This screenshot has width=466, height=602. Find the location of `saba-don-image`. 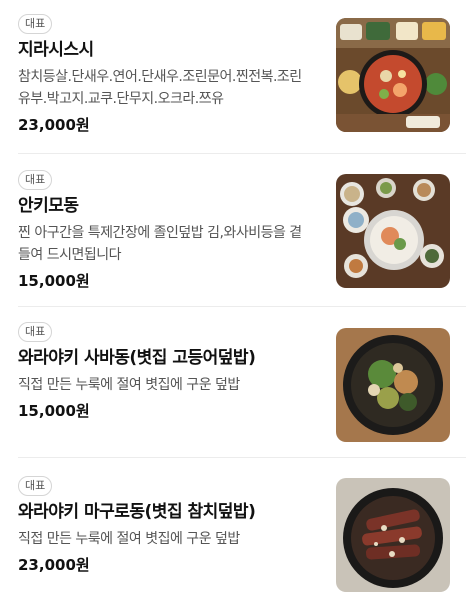

saba-don-image is located at coordinates (393, 385).